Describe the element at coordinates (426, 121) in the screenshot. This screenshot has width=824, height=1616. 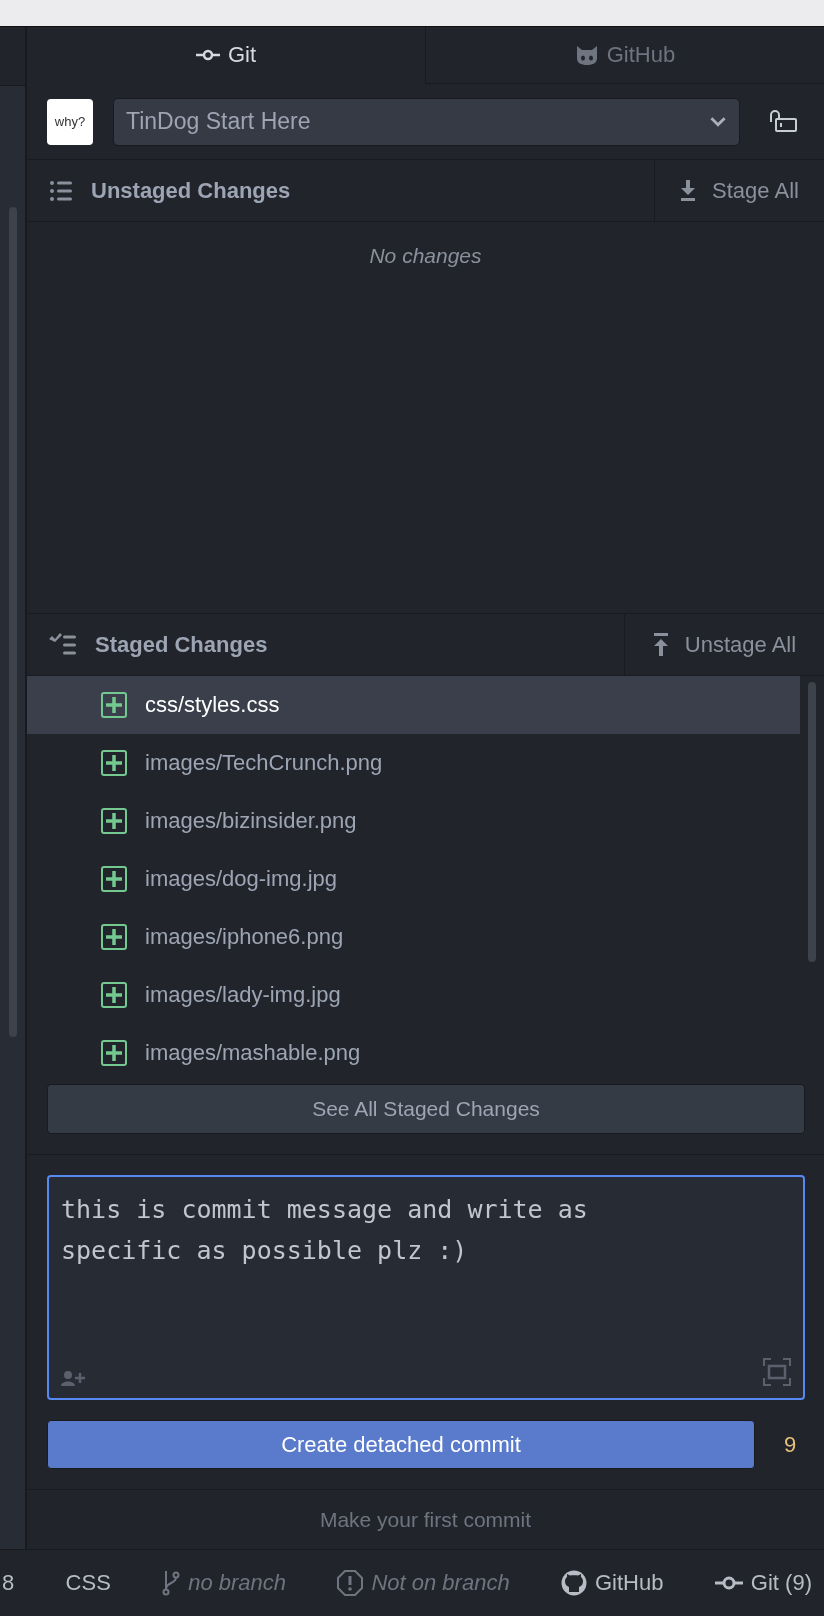
I see `repo-dropdown: TinDog Start Here` at that location.